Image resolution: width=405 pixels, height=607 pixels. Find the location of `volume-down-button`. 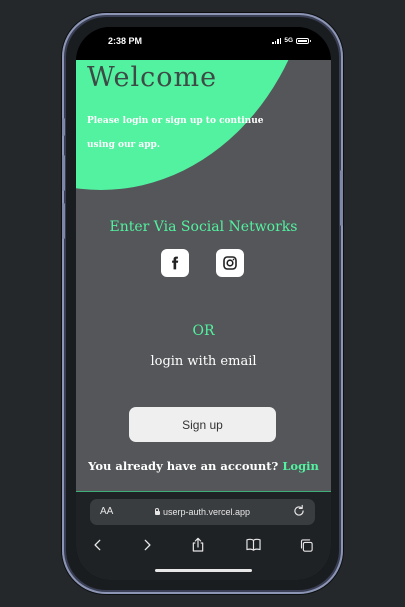

volume-down-button is located at coordinates (63, 221).